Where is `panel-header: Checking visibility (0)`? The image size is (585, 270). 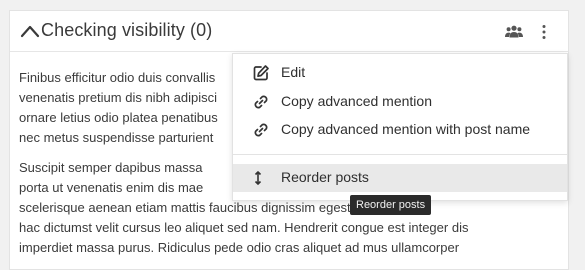 panel-header: Checking visibility (0) is located at coordinates (289, 31).